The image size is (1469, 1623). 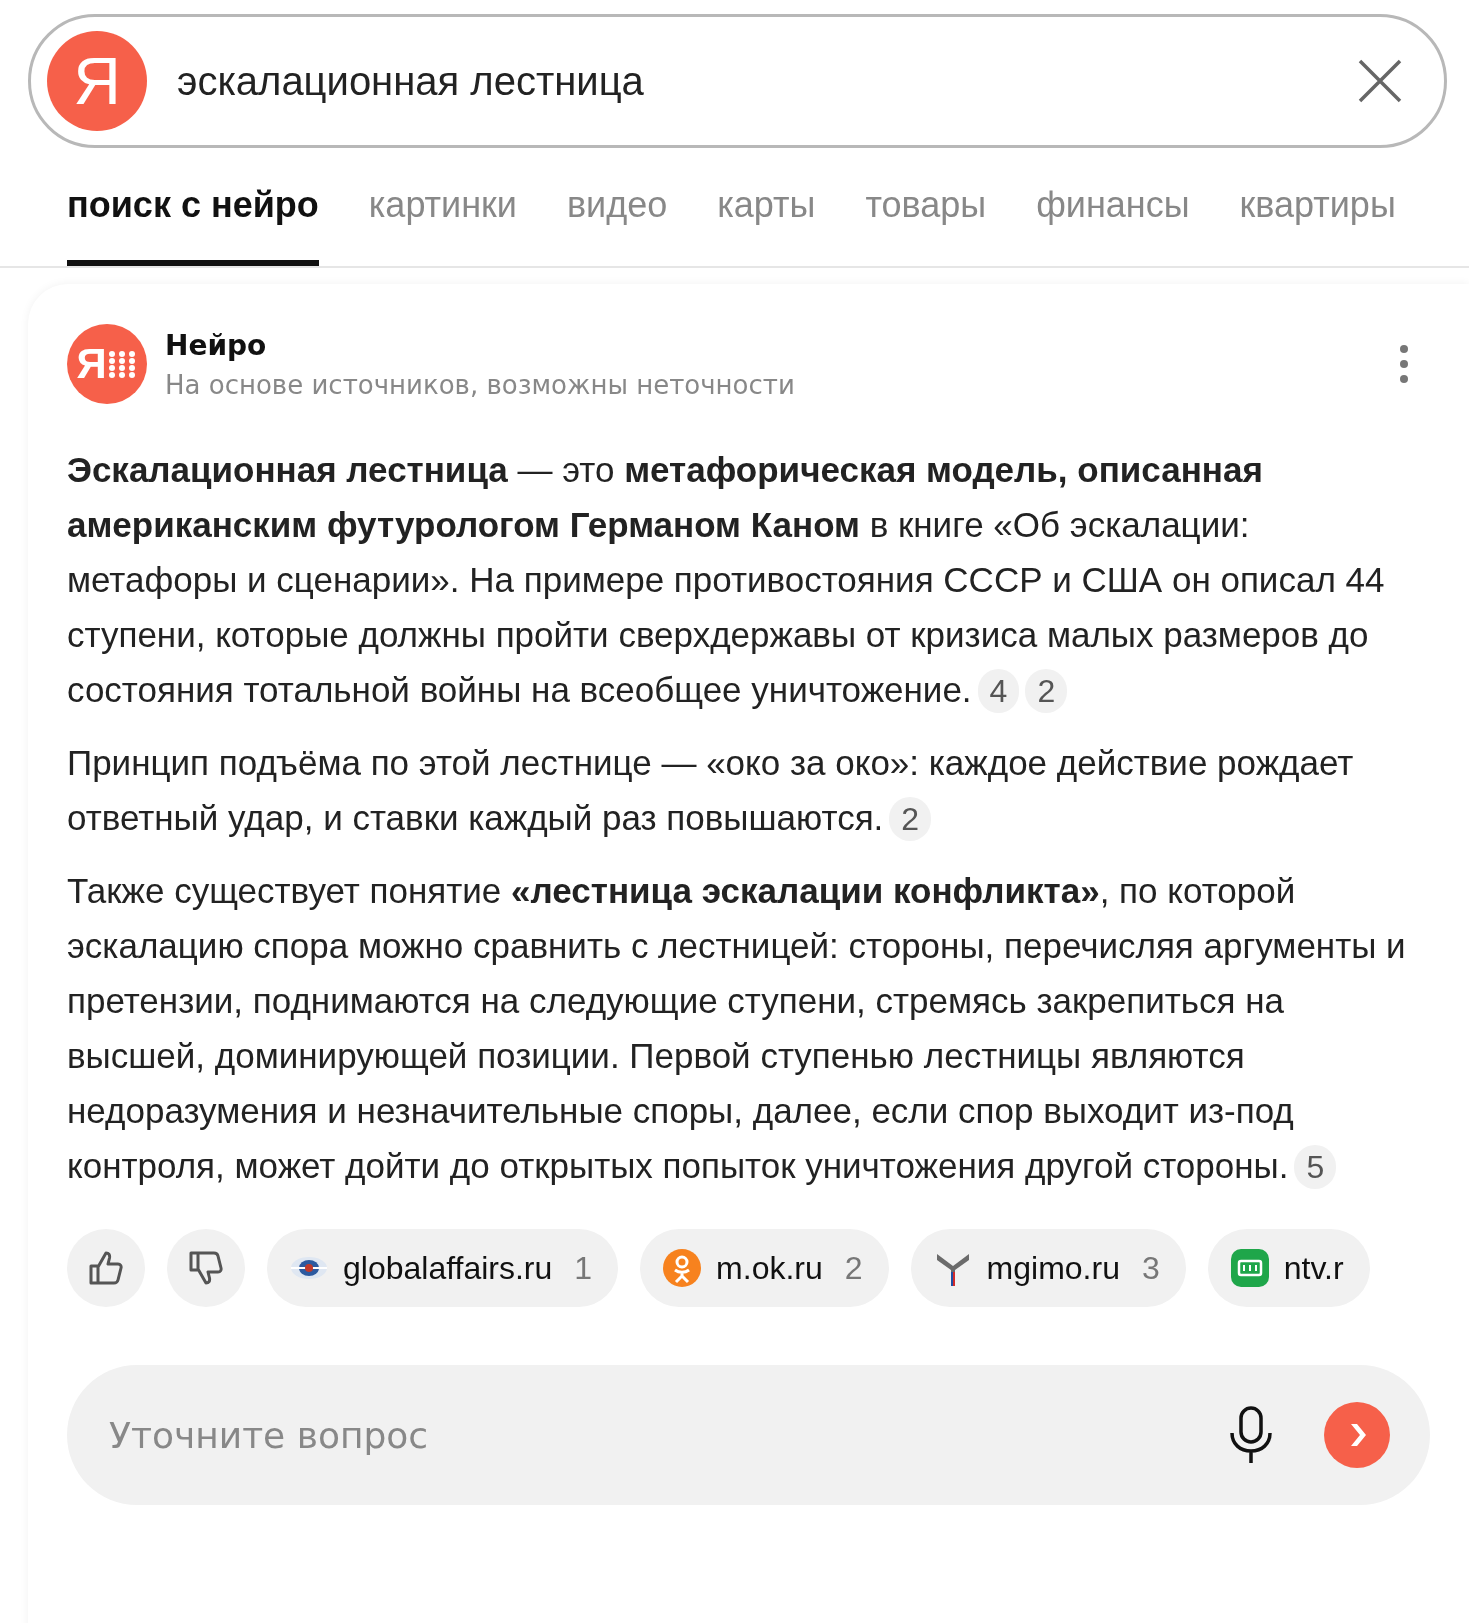 What do you see at coordinates (107, 364) in the screenshot?
I see `neuro-logo: Я` at bounding box center [107, 364].